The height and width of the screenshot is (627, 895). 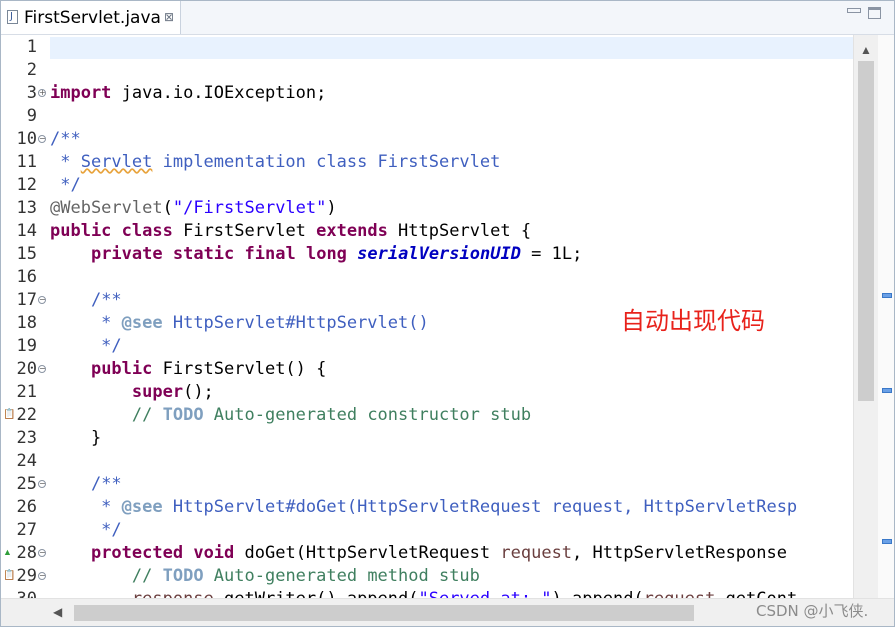 What do you see at coordinates (57, 612) in the screenshot?
I see `scroll-left-icon: ◀` at bounding box center [57, 612].